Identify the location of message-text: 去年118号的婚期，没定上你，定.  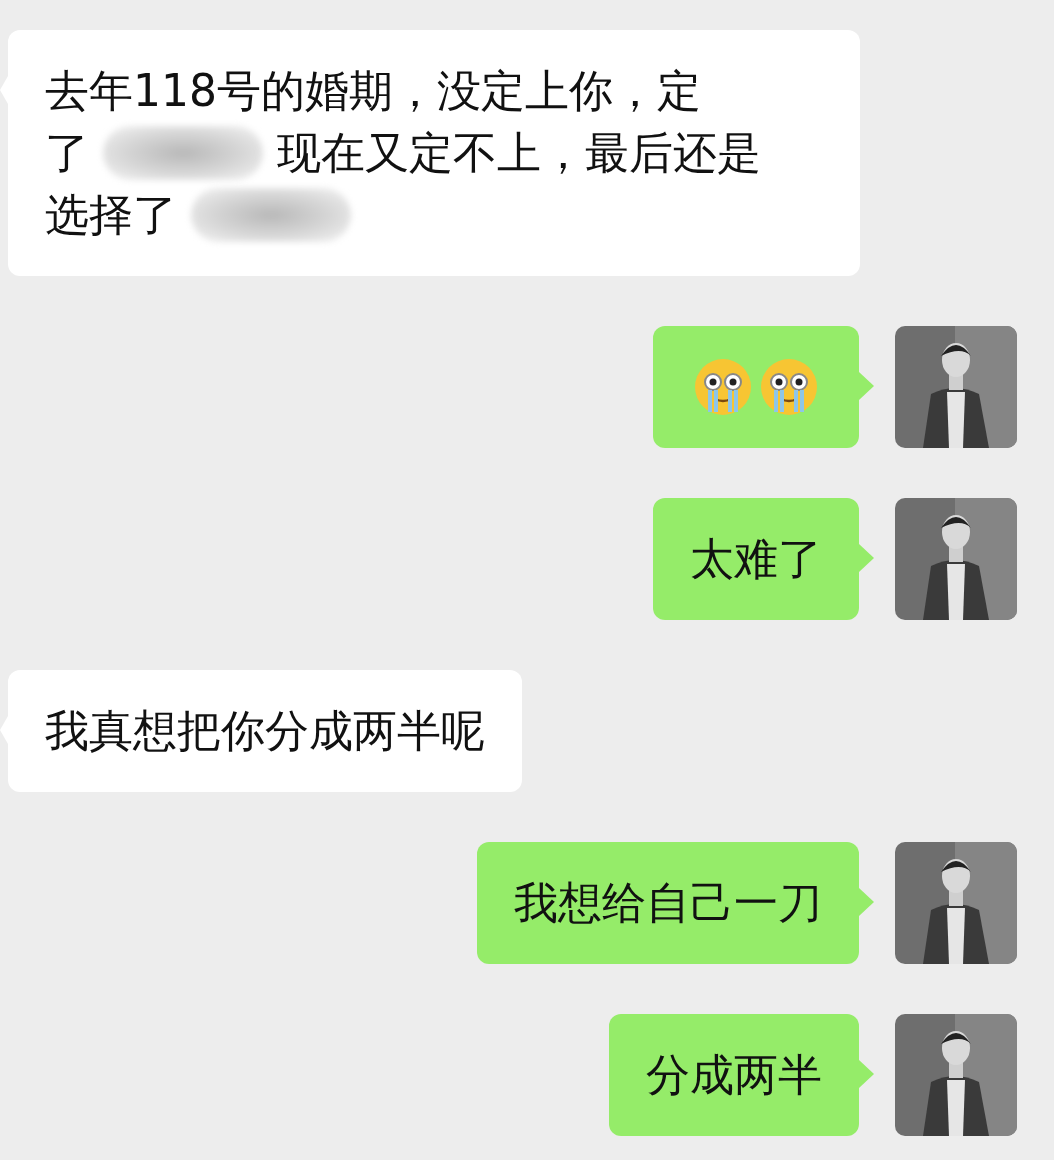
(373, 91).